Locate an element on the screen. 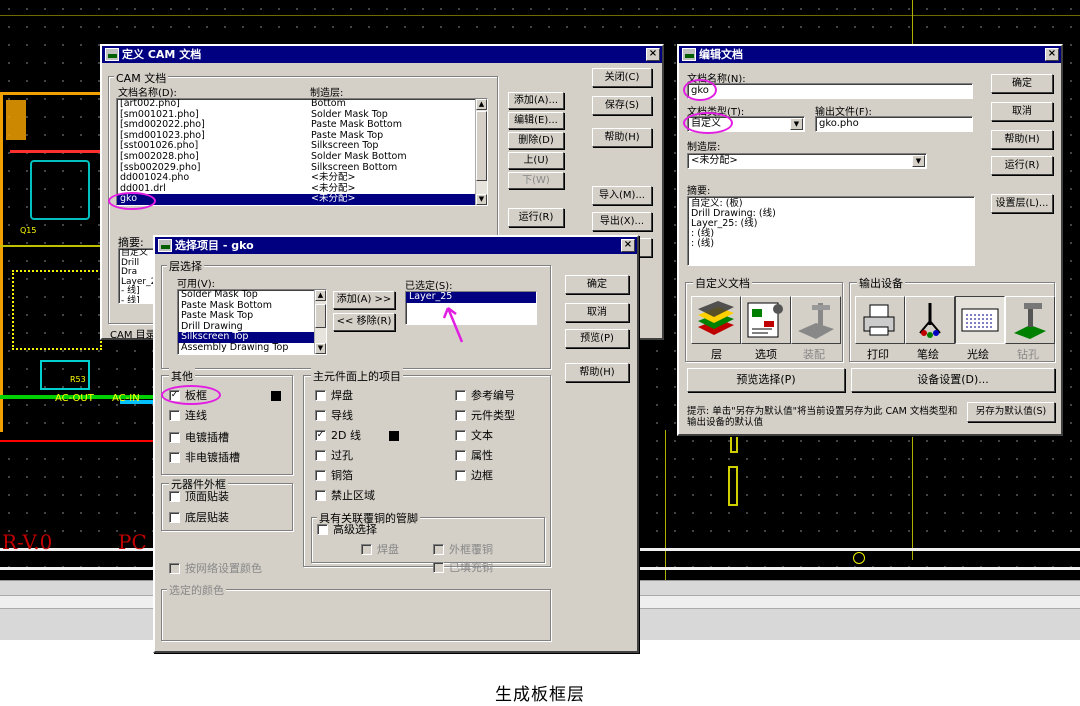 Image resolution: width=1080 pixels, height=706 pixels. preview-button: 预览(P) is located at coordinates (597, 338).